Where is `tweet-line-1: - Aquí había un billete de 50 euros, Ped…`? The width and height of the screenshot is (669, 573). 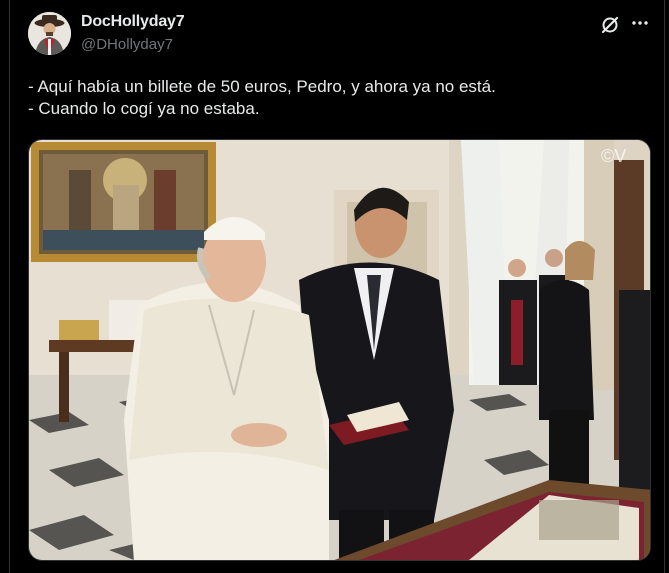
tweet-line-1: - Aquí había un billete de 50 euros, Ped… is located at coordinates (262, 86).